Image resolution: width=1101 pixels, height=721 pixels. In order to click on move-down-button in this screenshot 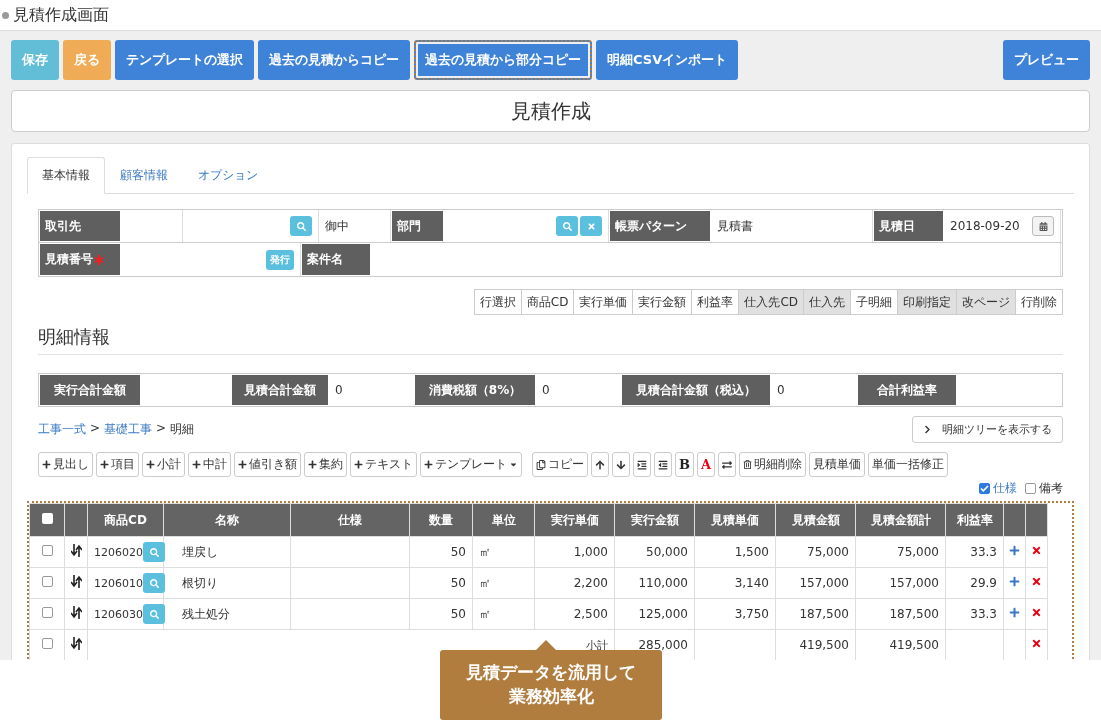, I will do `click(621, 464)`.